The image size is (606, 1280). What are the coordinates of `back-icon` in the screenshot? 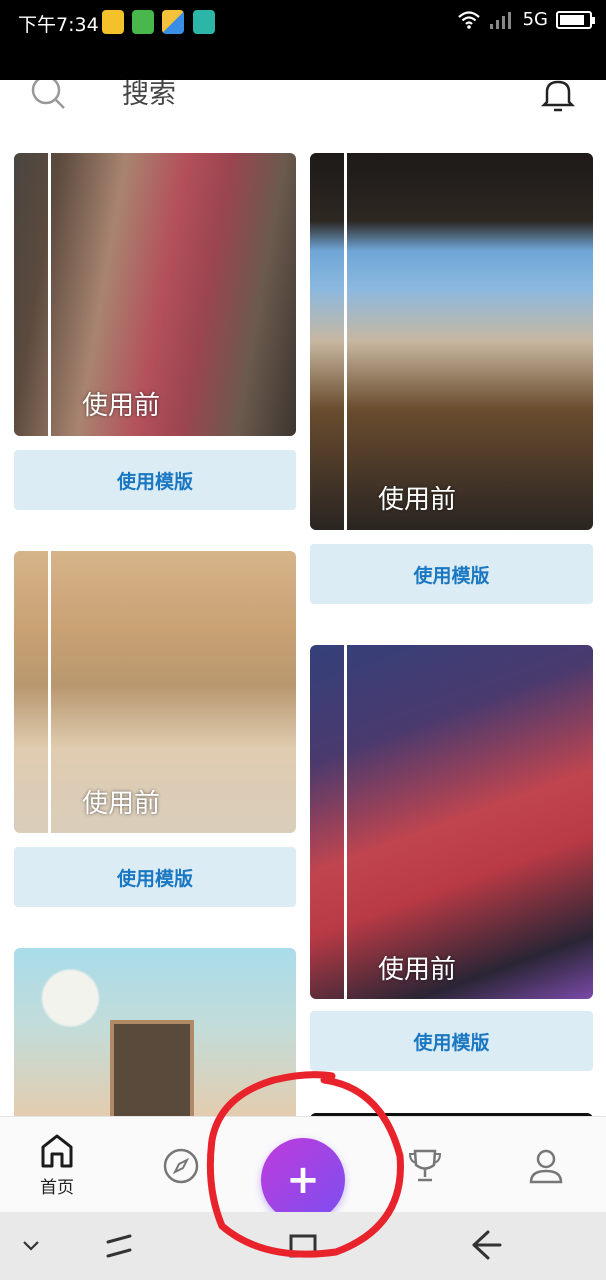 It's located at (487, 1245).